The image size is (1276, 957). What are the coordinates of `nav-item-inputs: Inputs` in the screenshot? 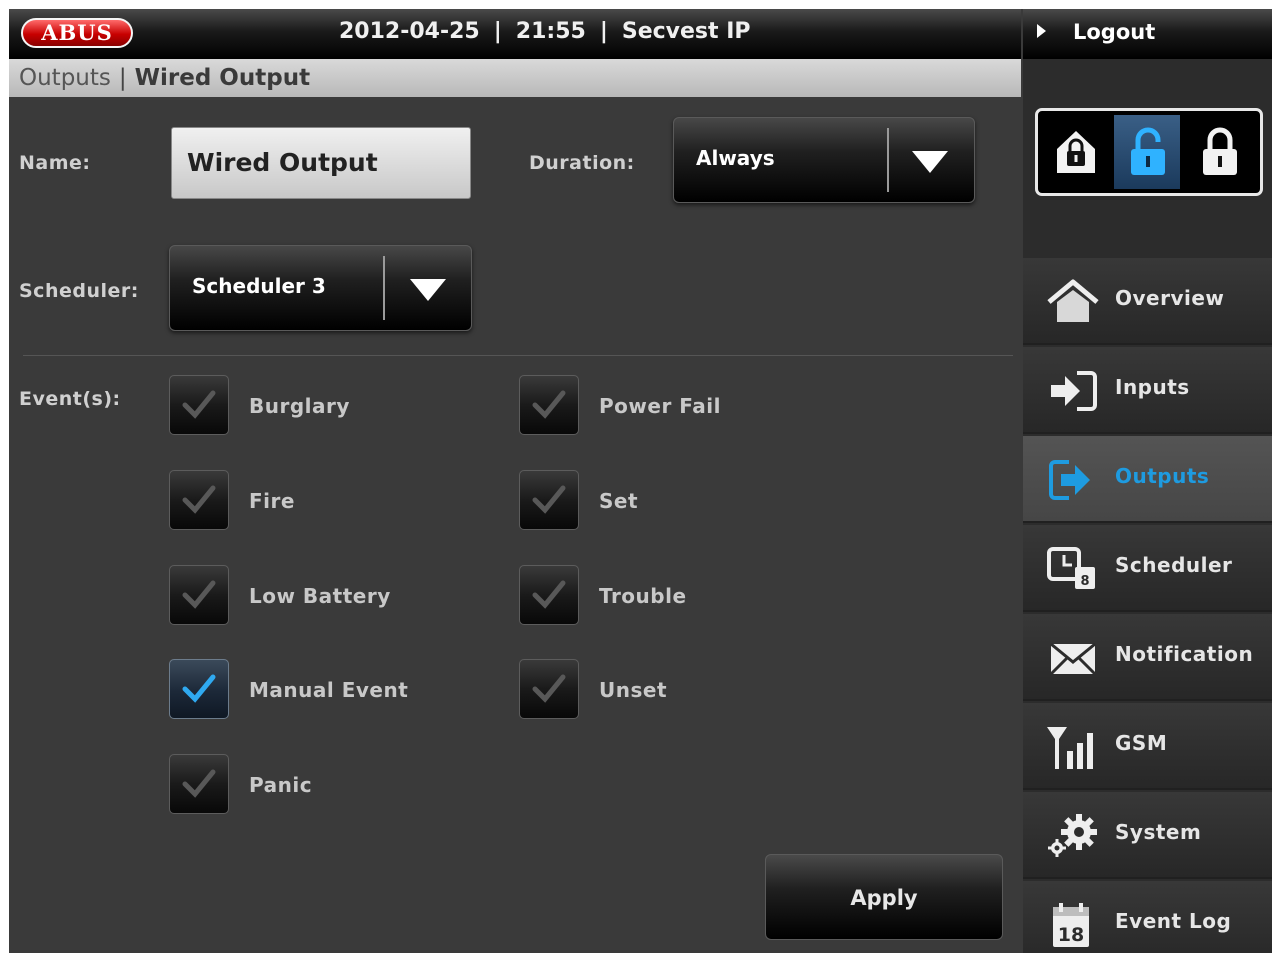 It's located at (1147, 390).